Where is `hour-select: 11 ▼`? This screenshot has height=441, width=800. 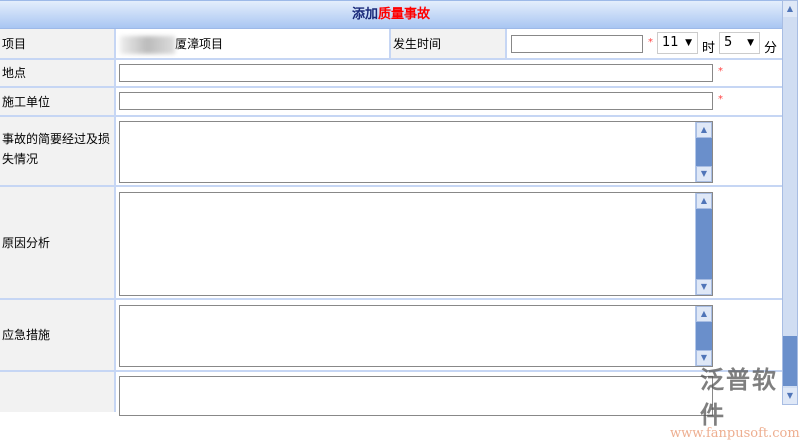
hour-select: 11 ▼ is located at coordinates (677, 43).